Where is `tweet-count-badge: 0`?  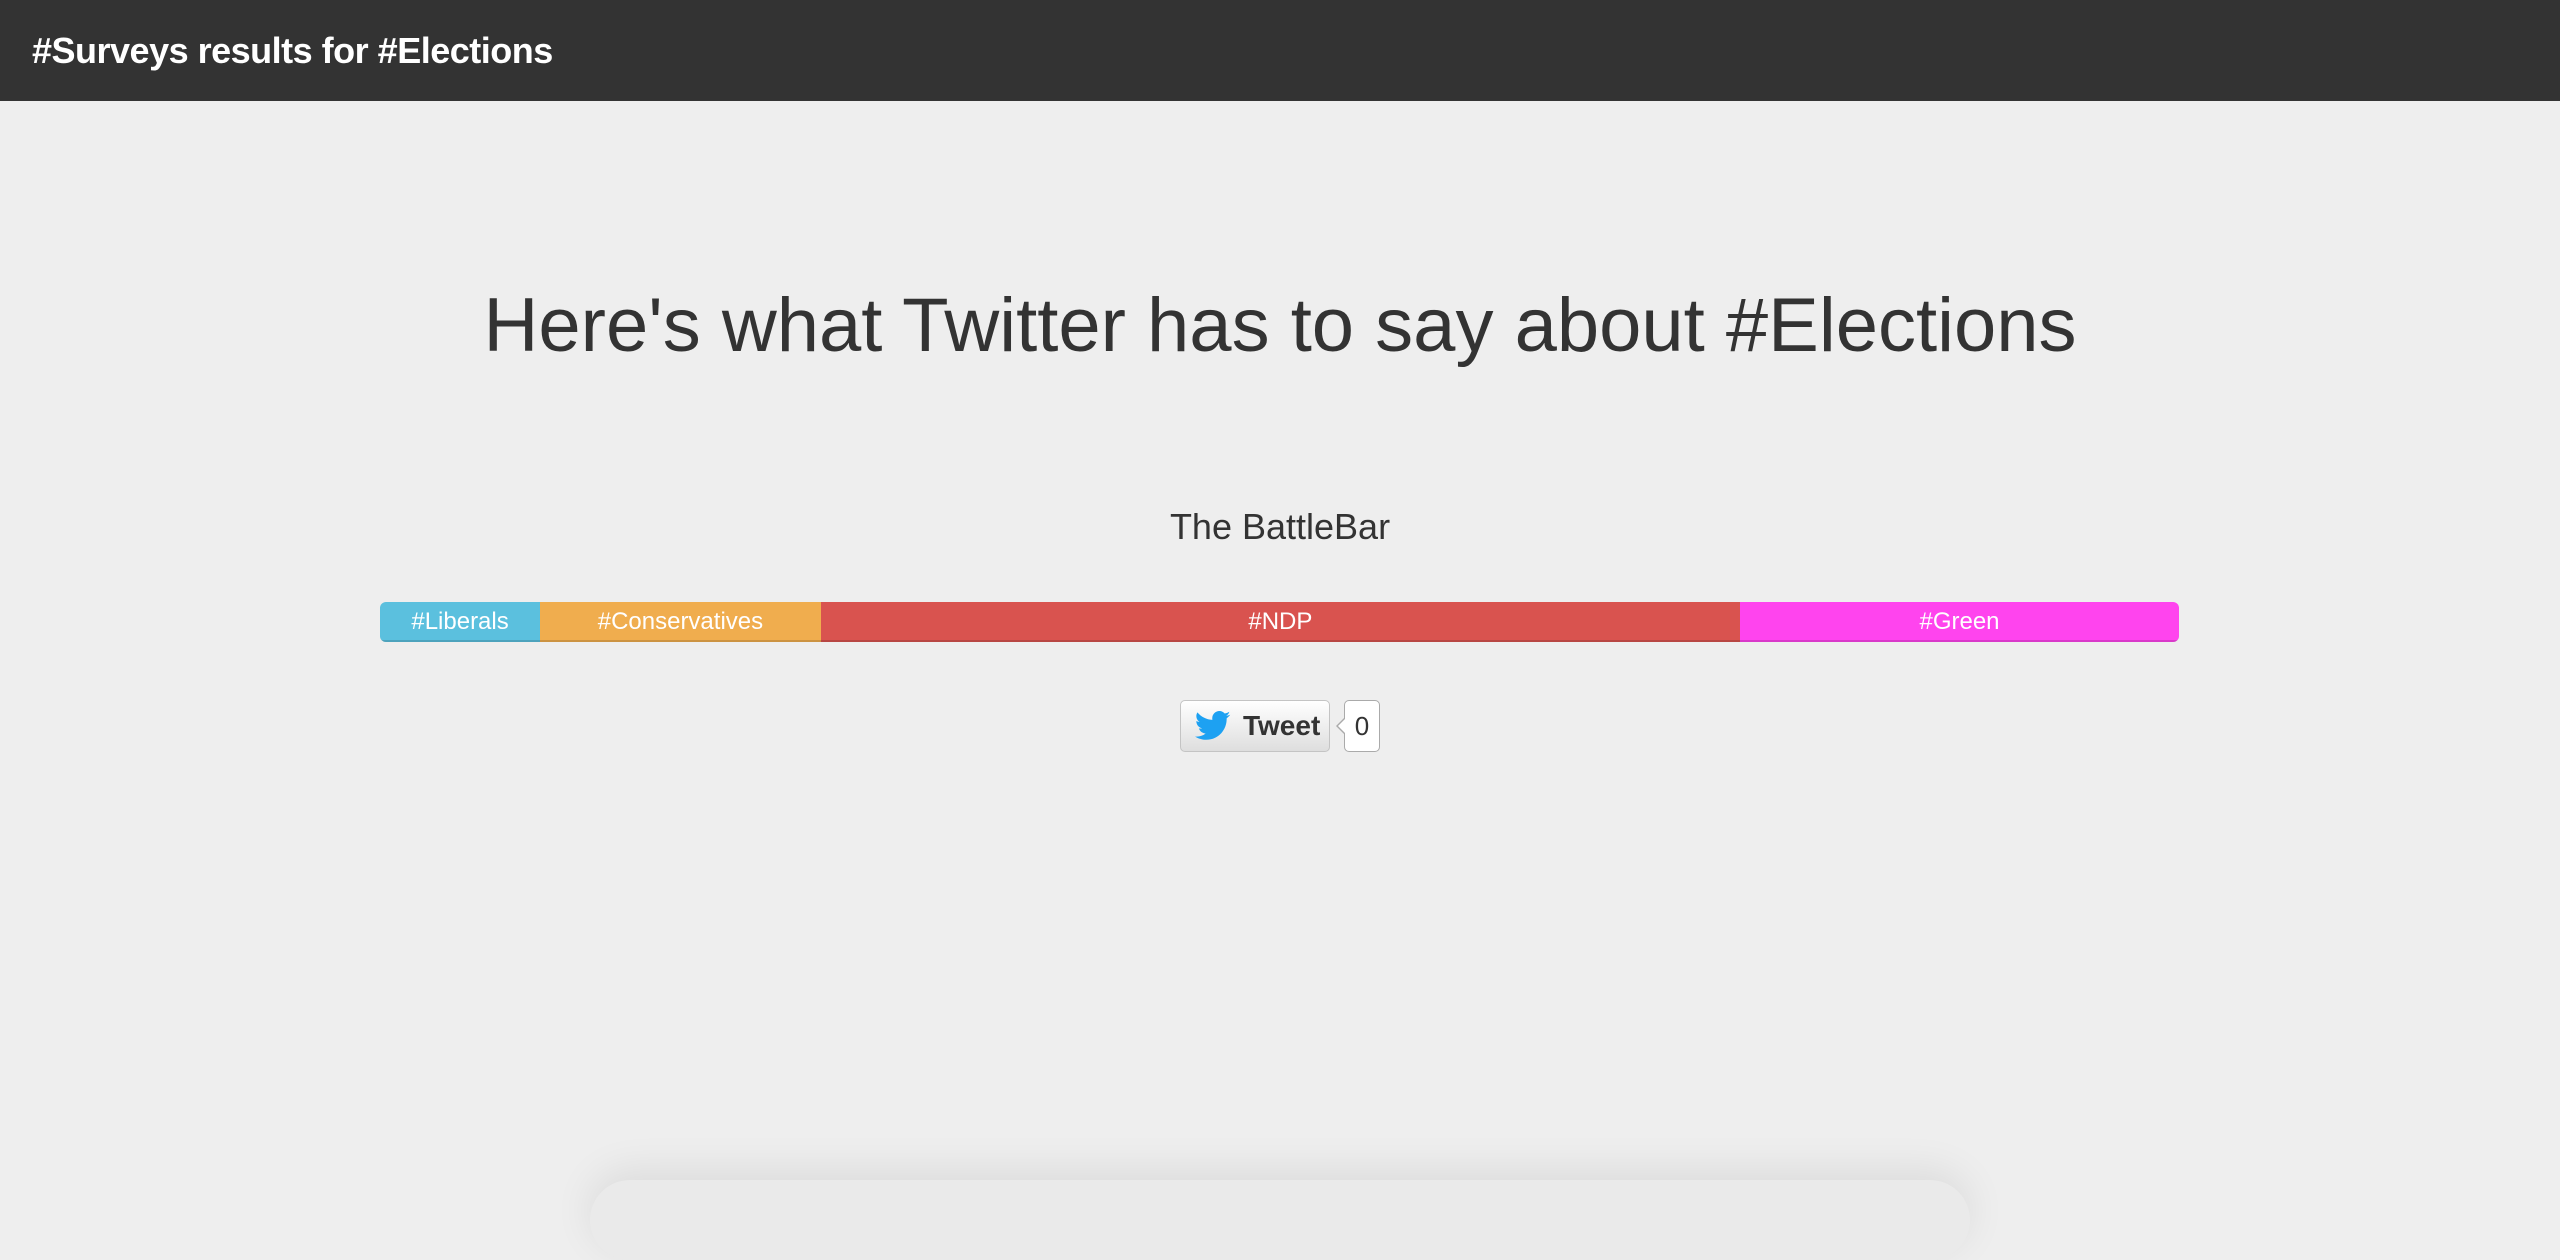
tweet-count-badge: 0 is located at coordinates (1358, 726).